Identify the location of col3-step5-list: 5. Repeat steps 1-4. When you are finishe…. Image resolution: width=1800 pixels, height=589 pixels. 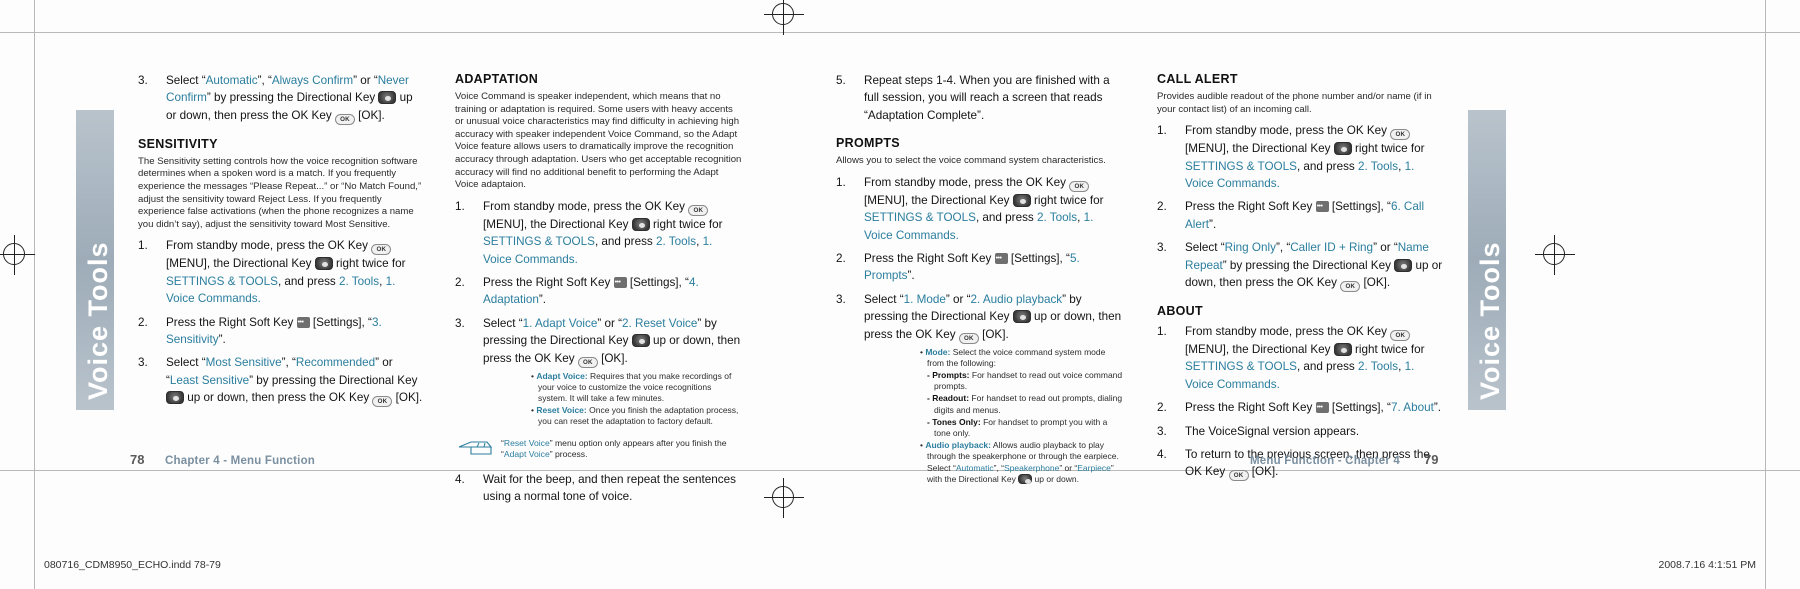
(980, 98).